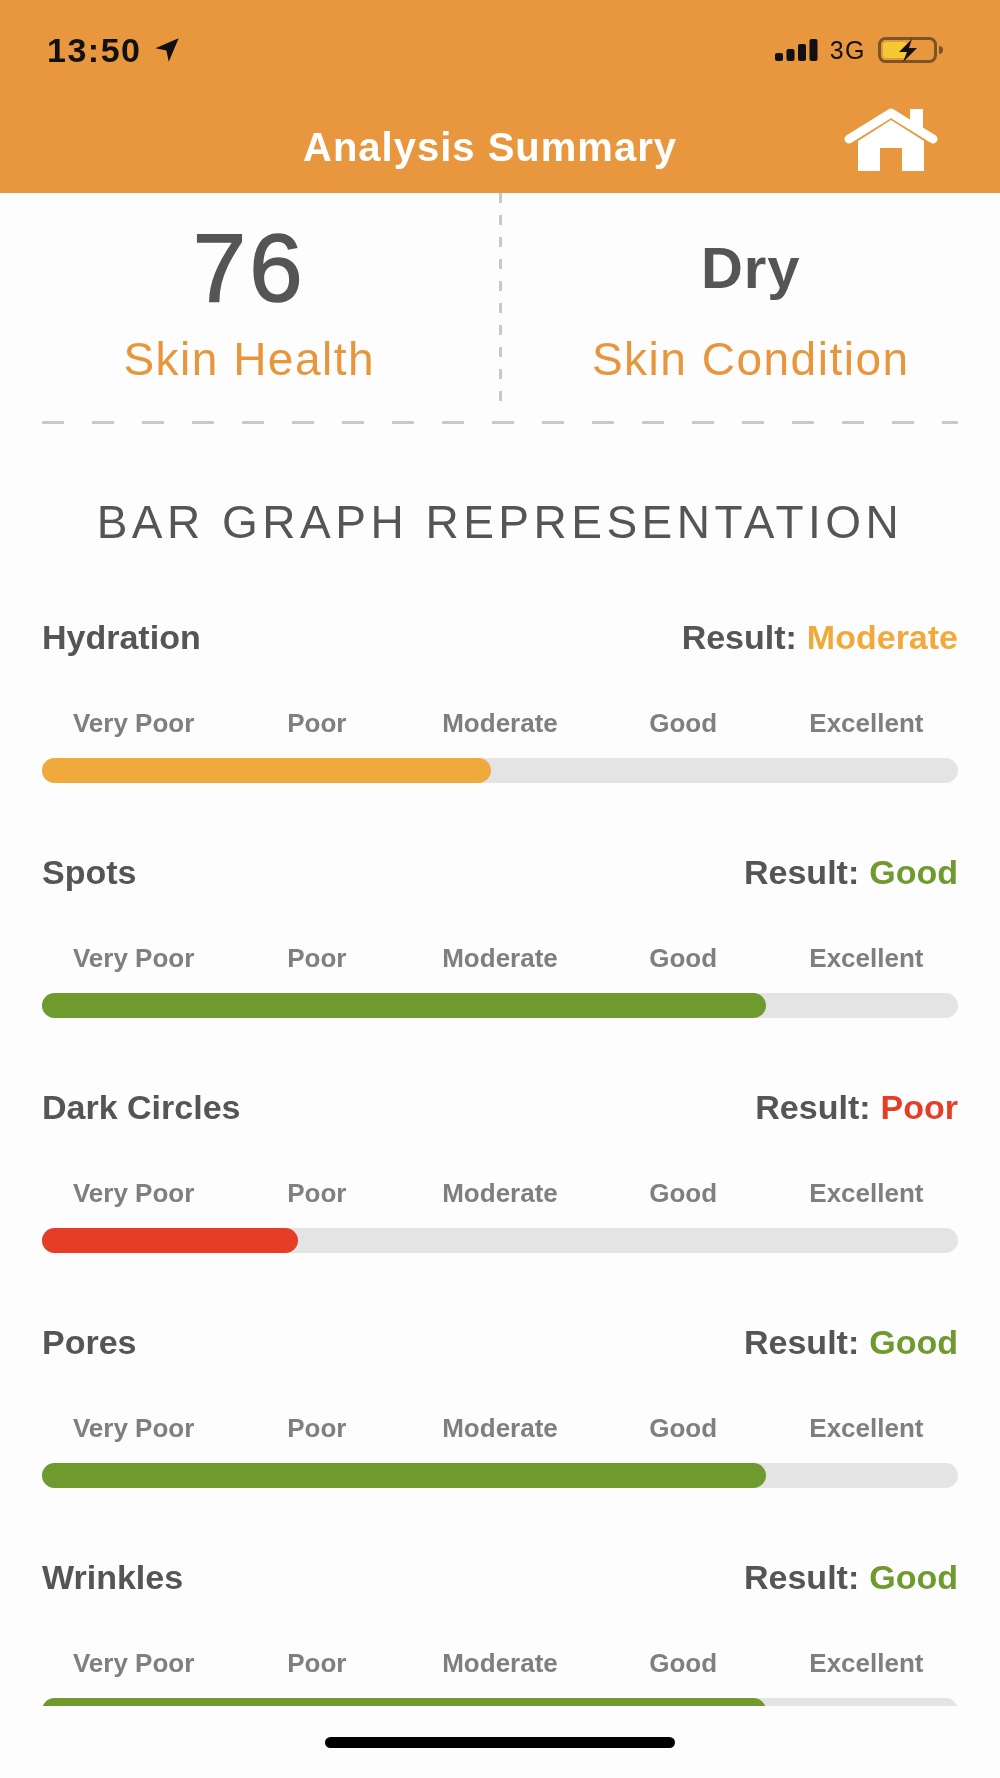  Describe the element at coordinates (89, 1343) in the screenshot. I see `metric-name: Pores` at that location.